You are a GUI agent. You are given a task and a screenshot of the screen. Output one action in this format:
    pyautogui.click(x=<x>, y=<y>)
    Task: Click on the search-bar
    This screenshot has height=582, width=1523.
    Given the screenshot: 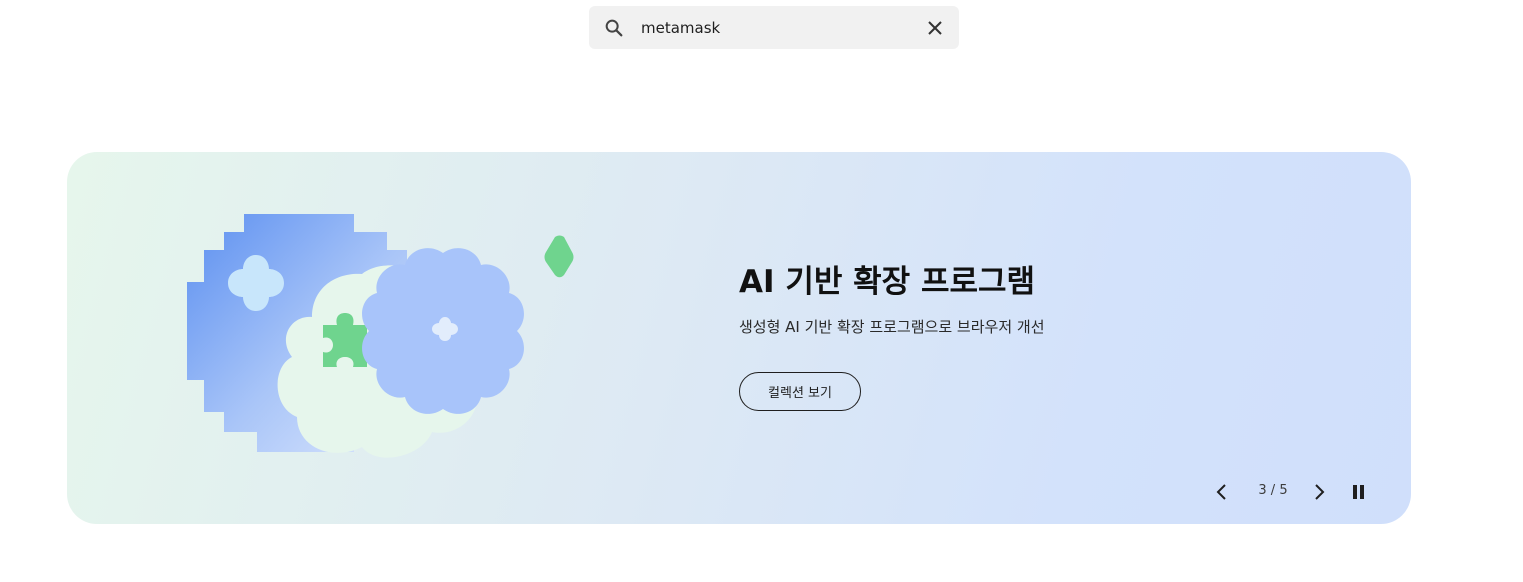 What is the action you would take?
    pyautogui.click(x=774, y=27)
    